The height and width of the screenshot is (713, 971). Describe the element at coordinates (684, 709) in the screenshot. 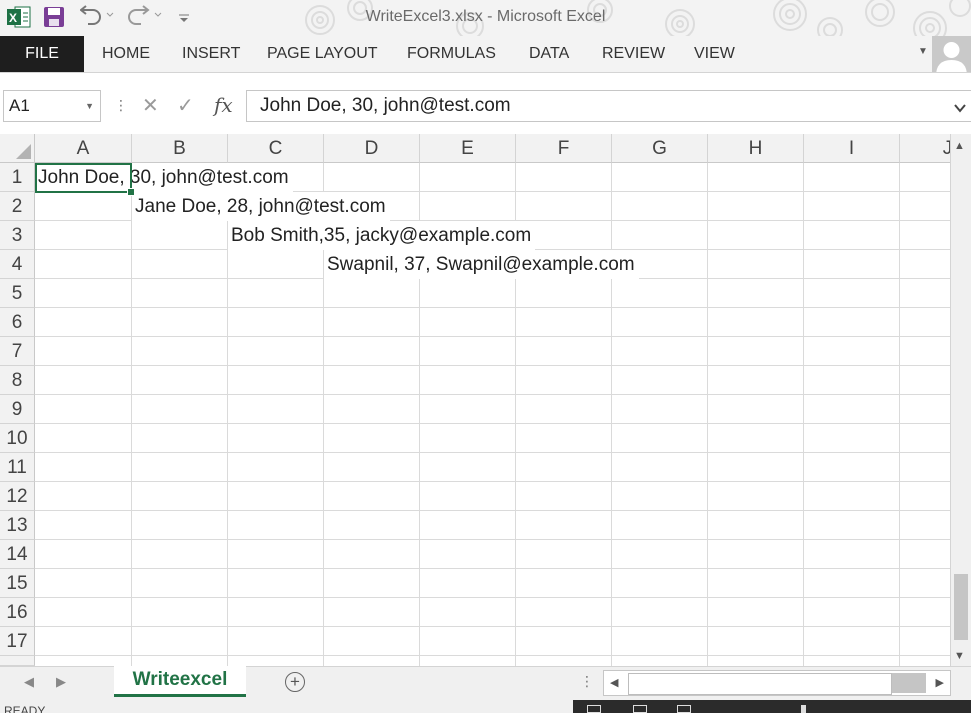

I see `page-break-view-icon` at that location.